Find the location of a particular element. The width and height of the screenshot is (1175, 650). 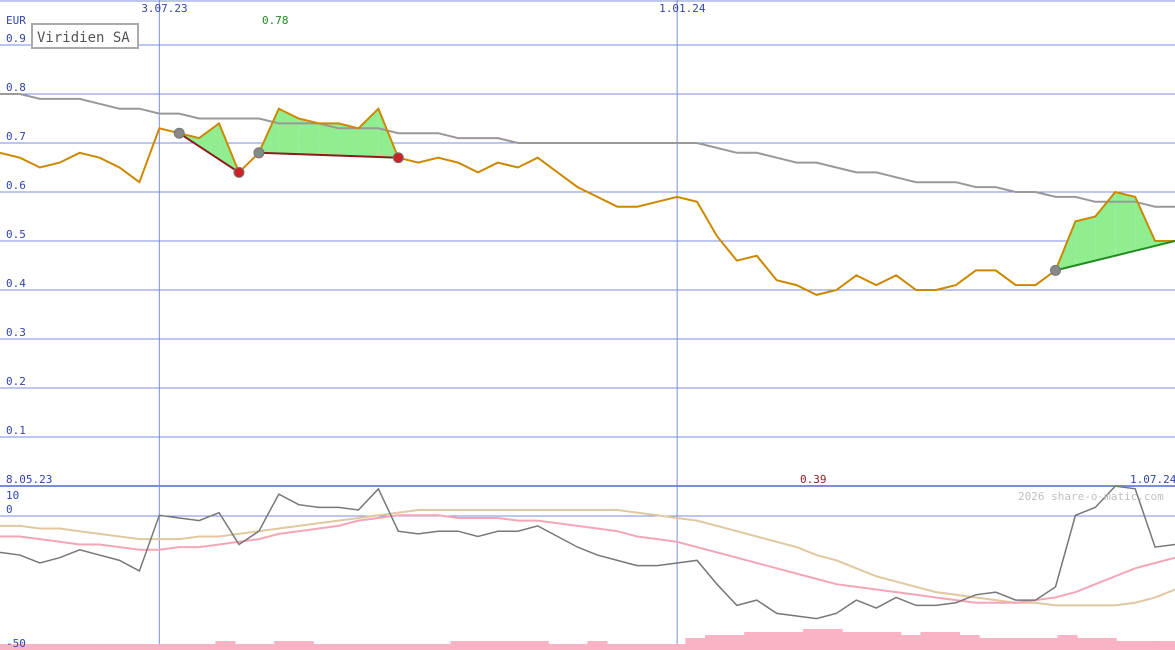

y-tick-label-0.1: 0.1 is located at coordinates (16, 430).